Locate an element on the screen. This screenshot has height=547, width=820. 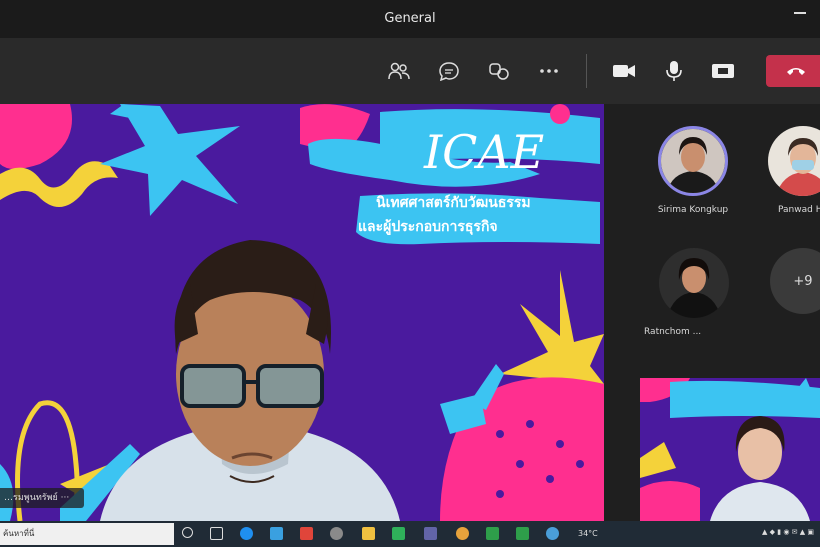
store-icon is located at coordinates (276, 533).